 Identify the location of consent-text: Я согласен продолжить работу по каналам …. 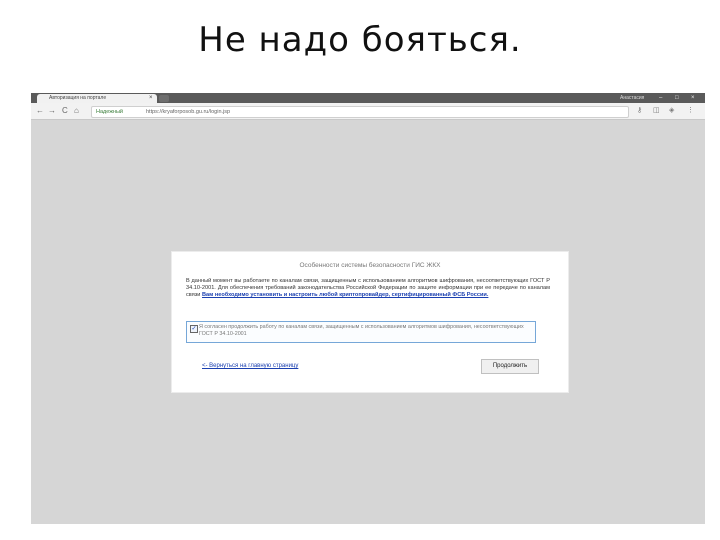
(361, 330).